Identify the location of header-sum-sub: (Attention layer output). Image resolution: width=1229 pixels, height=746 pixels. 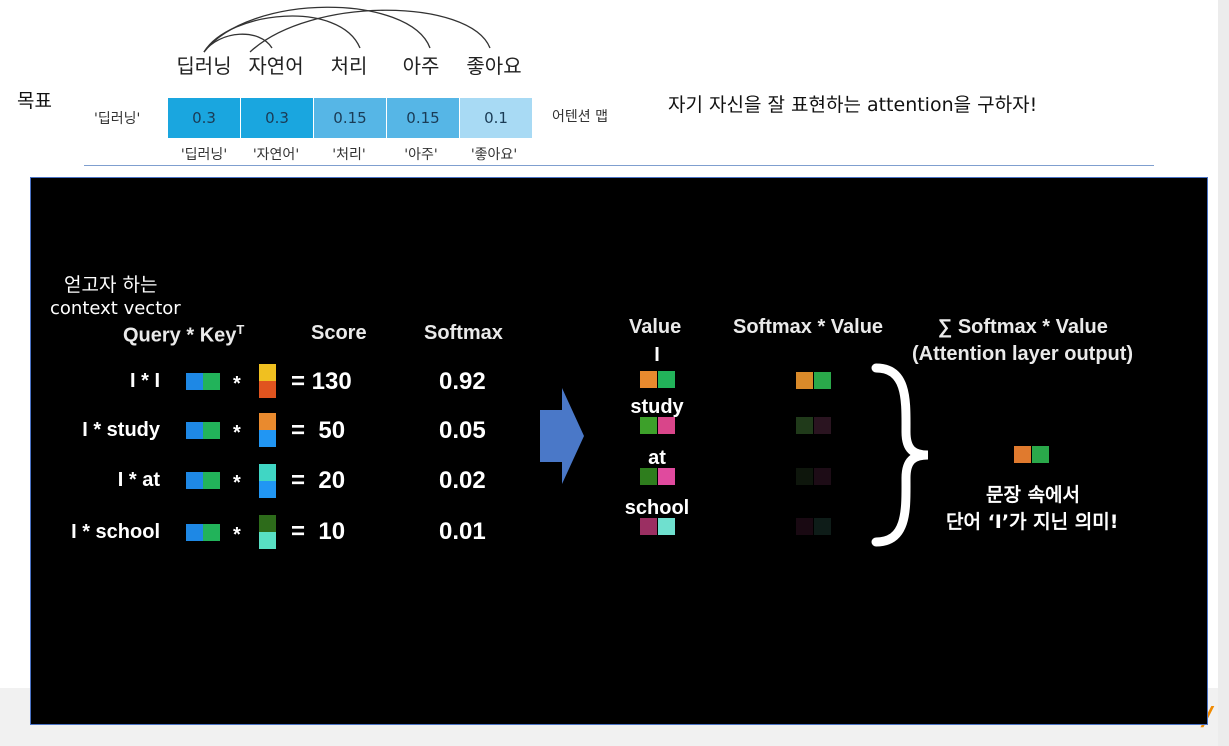
(1023, 354).